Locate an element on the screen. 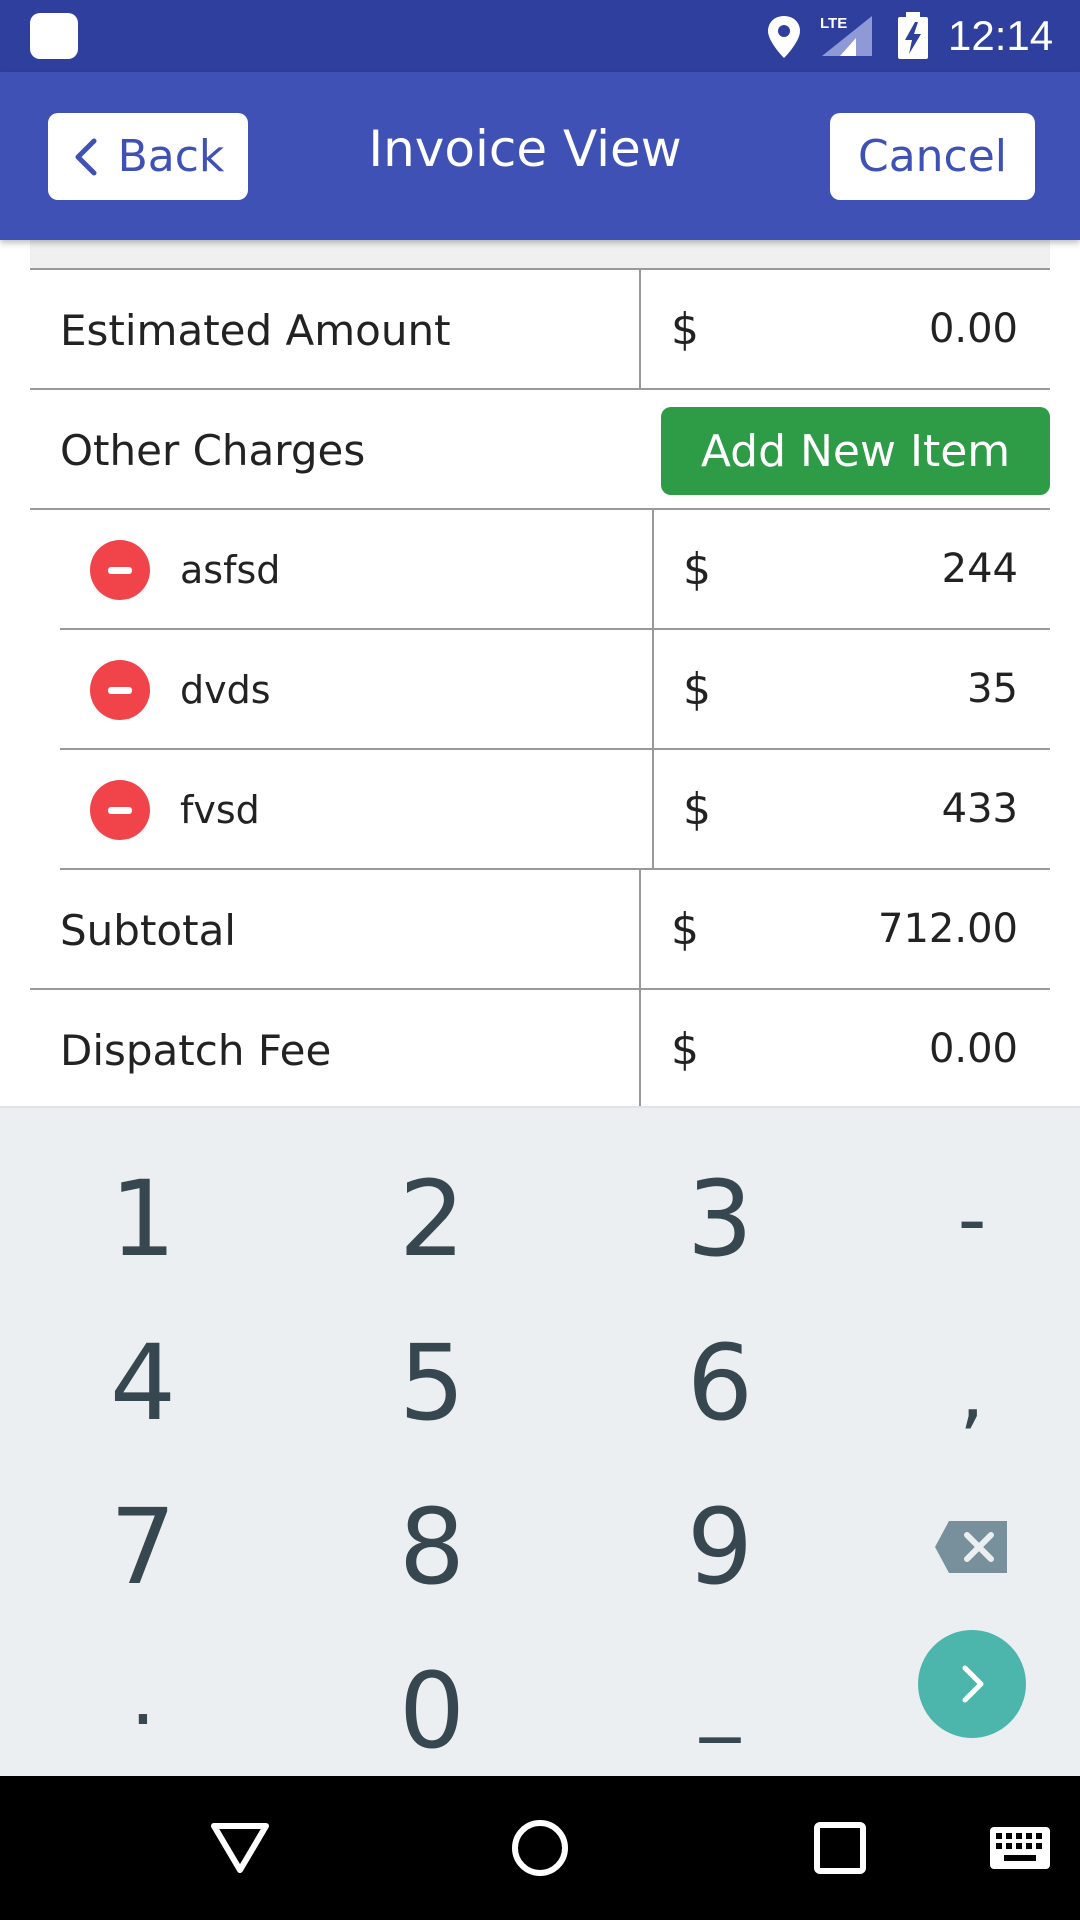  key-3: 3 is located at coordinates (720, 1219).